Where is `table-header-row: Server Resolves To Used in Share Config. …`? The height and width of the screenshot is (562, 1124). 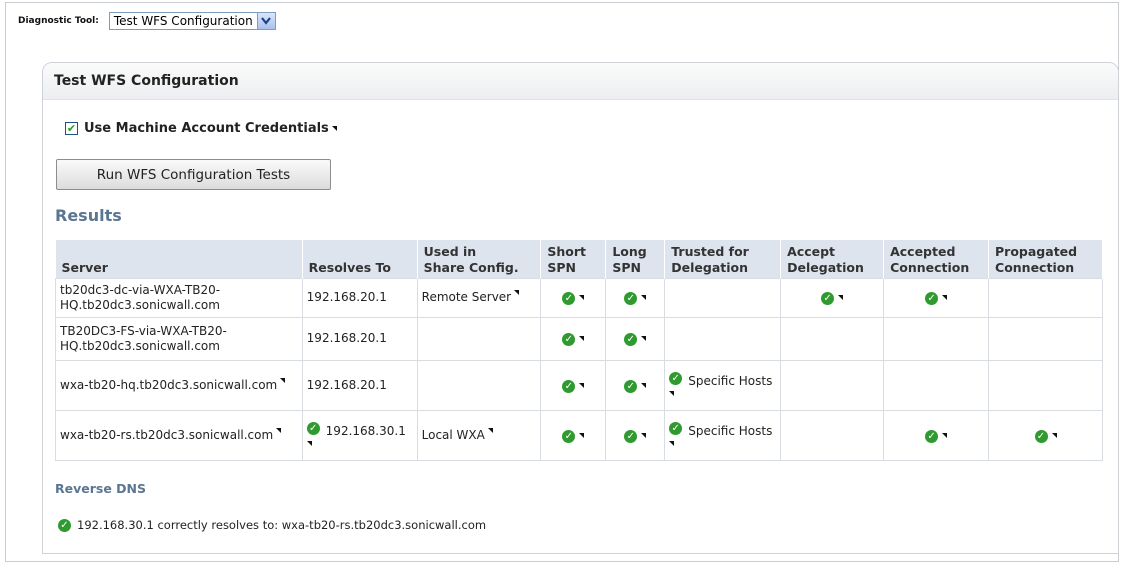 table-header-row: Server Resolves To Used in Share Config. … is located at coordinates (579, 259).